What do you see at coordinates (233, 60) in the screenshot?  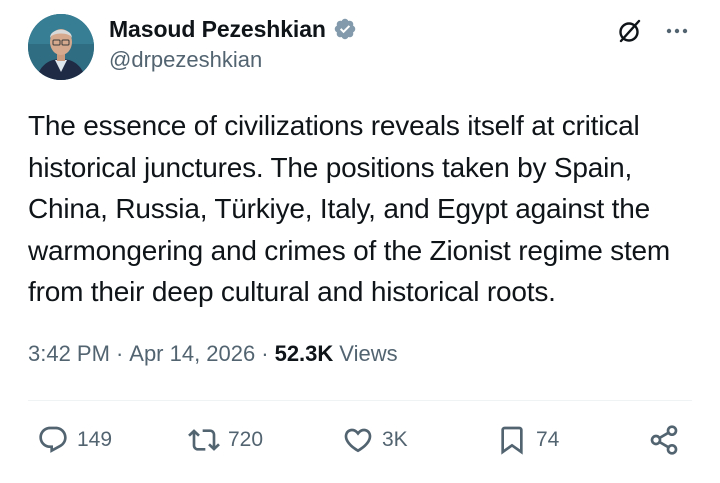 I see `author-handle: @drpezeshkian` at bounding box center [233, 60].